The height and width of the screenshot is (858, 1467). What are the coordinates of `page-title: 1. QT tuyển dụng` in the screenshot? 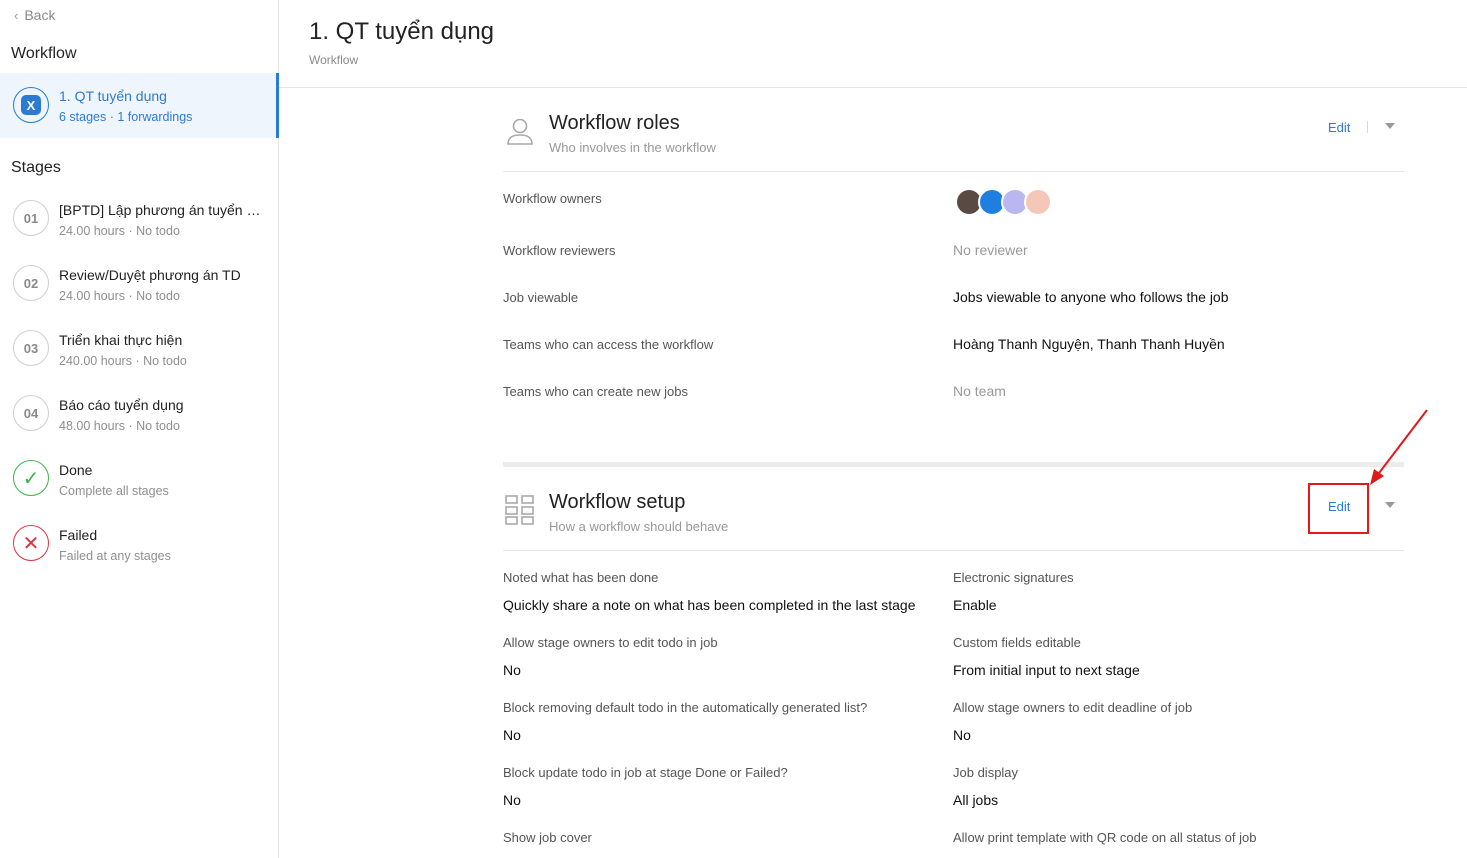 It's located at (402, 31).